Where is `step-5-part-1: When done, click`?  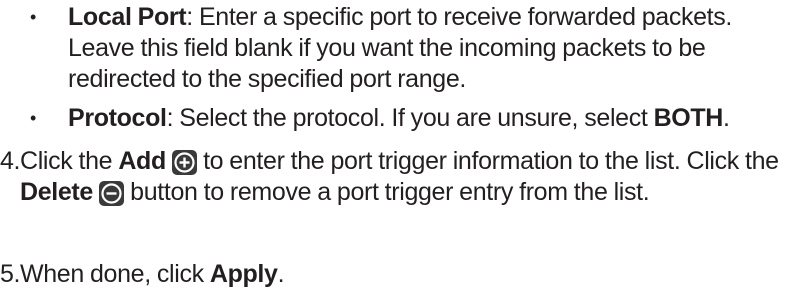 step-5-part-1: When done, click is located at coordinates (115, 274).